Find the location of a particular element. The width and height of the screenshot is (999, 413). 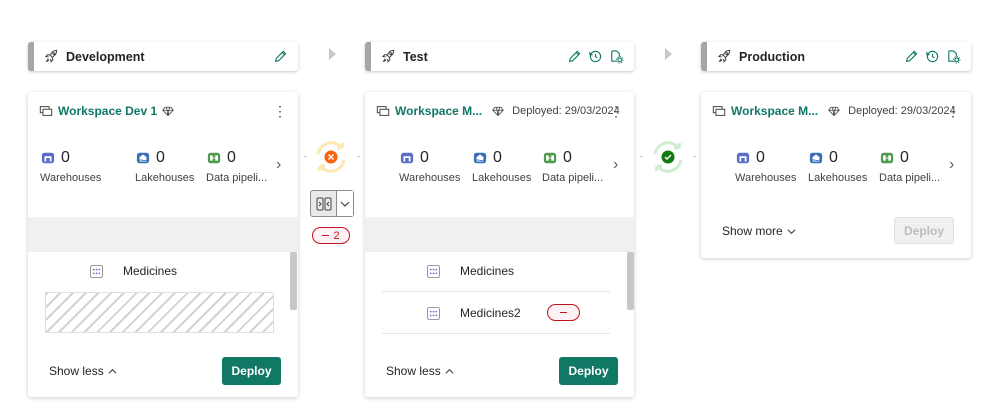

compare-icon is located at coordinates (324, 203).